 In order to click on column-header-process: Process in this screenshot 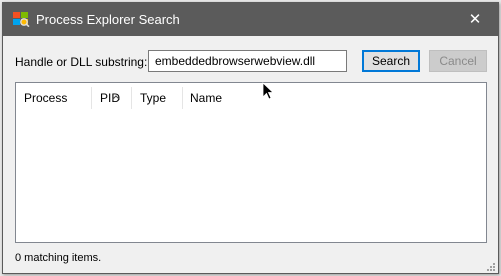, I will do `click(45, 98)`.